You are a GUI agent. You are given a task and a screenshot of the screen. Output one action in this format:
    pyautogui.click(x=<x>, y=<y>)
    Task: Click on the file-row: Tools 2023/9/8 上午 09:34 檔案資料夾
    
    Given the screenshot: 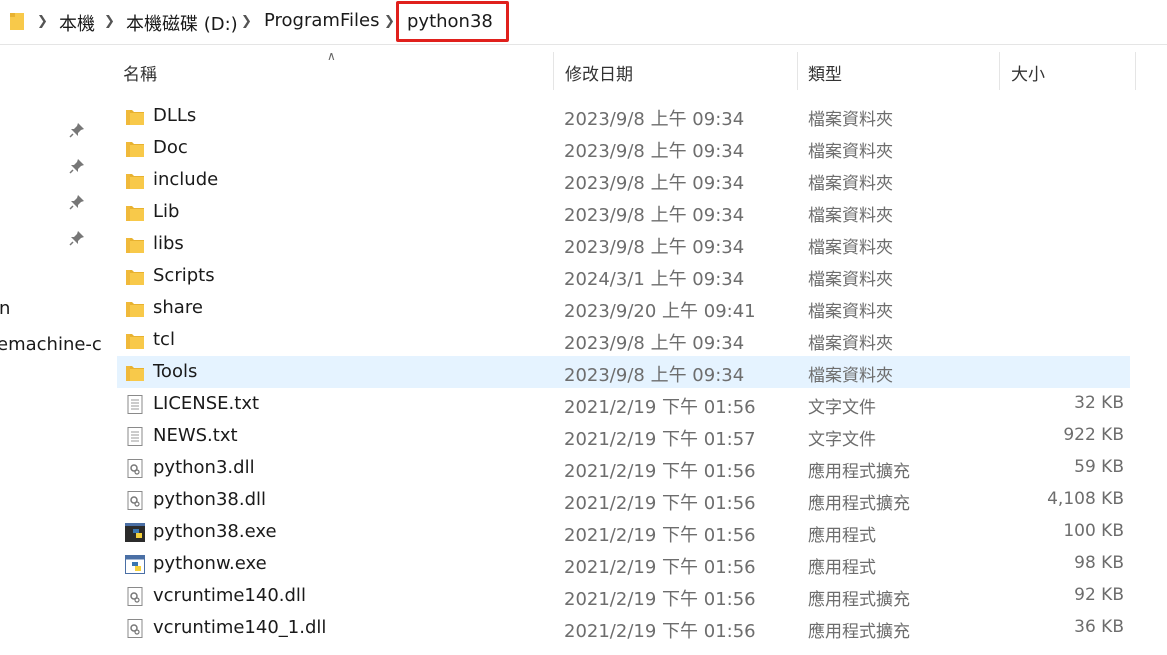 What is the action you would take?
    pyautogui.click(x=623, y=372)
    